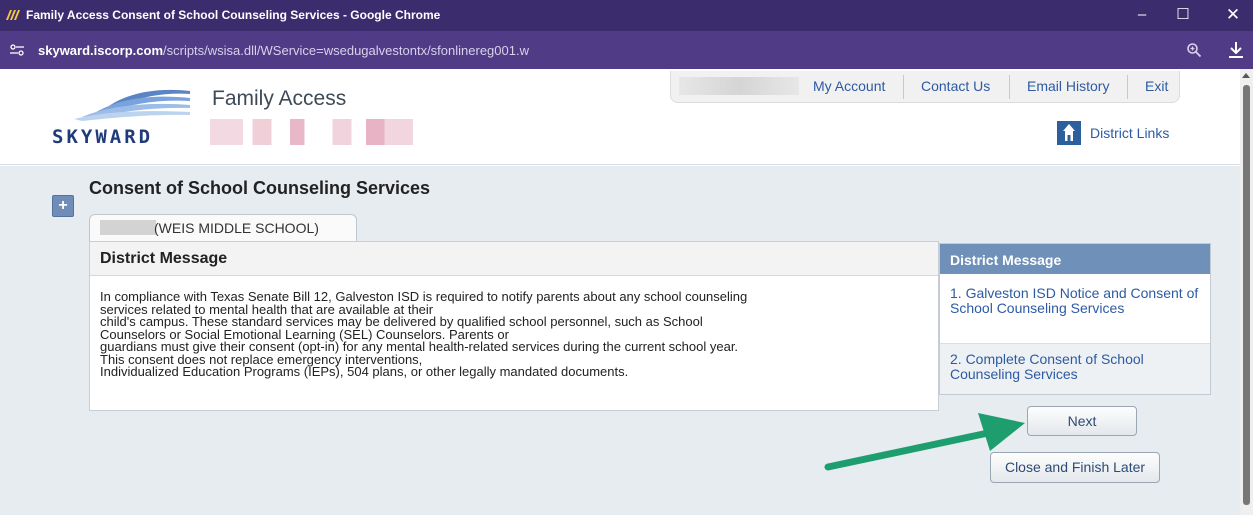 This screenshot has height=515, width=1253. I want to click on page-title: Consent of School Counseling Services, so click(260, 188).